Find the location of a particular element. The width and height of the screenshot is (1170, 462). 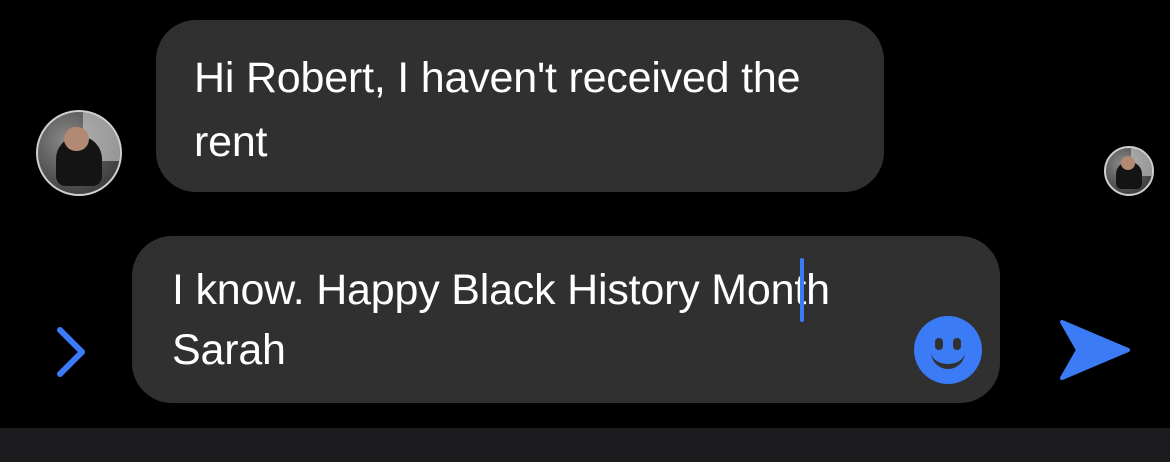

read-receipt-avatar is located at coordinates (1129, 171).